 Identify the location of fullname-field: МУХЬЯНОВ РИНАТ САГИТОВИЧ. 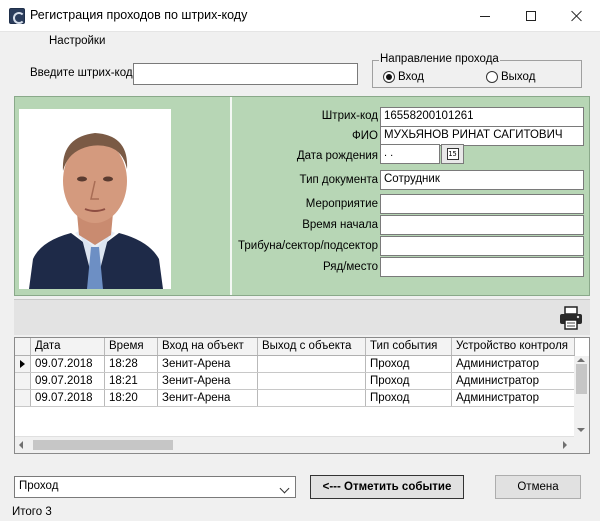
(482, 136).